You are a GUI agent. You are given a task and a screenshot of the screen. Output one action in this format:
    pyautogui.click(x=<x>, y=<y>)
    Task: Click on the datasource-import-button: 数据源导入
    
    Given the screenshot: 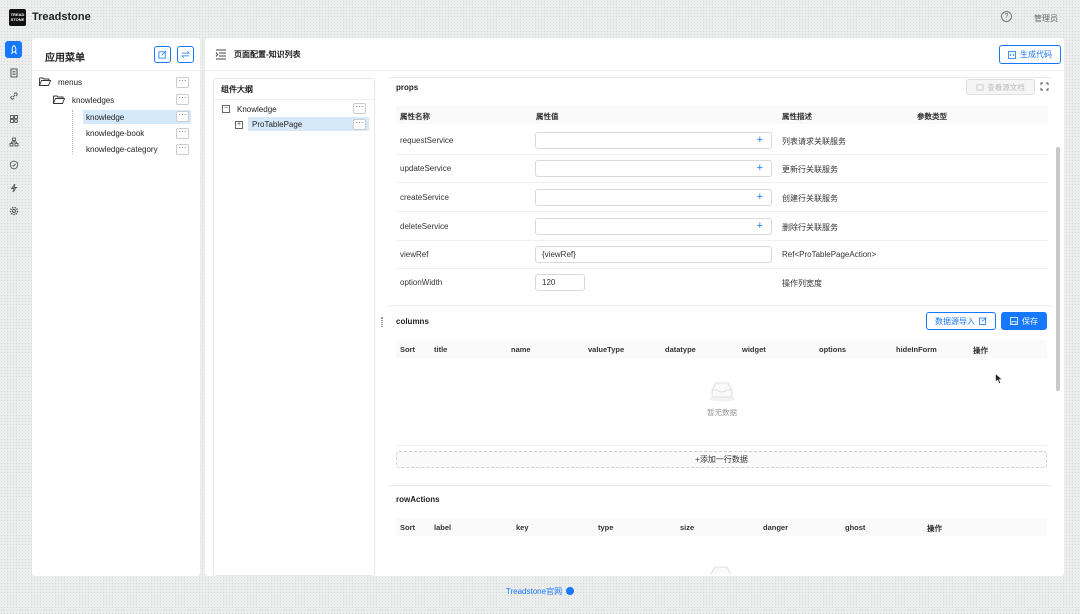 What is the action you would take?
    pyautogui.click(x=961, y=321)
    